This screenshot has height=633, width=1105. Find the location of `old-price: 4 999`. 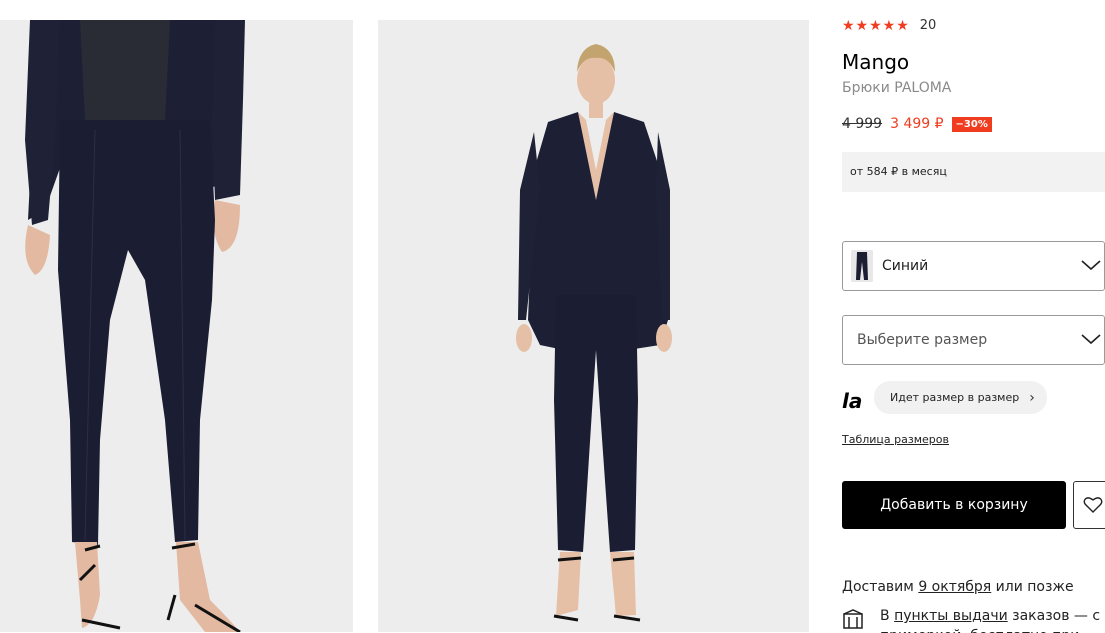

old-price: 4 999 is located at coordinates (862, 124).